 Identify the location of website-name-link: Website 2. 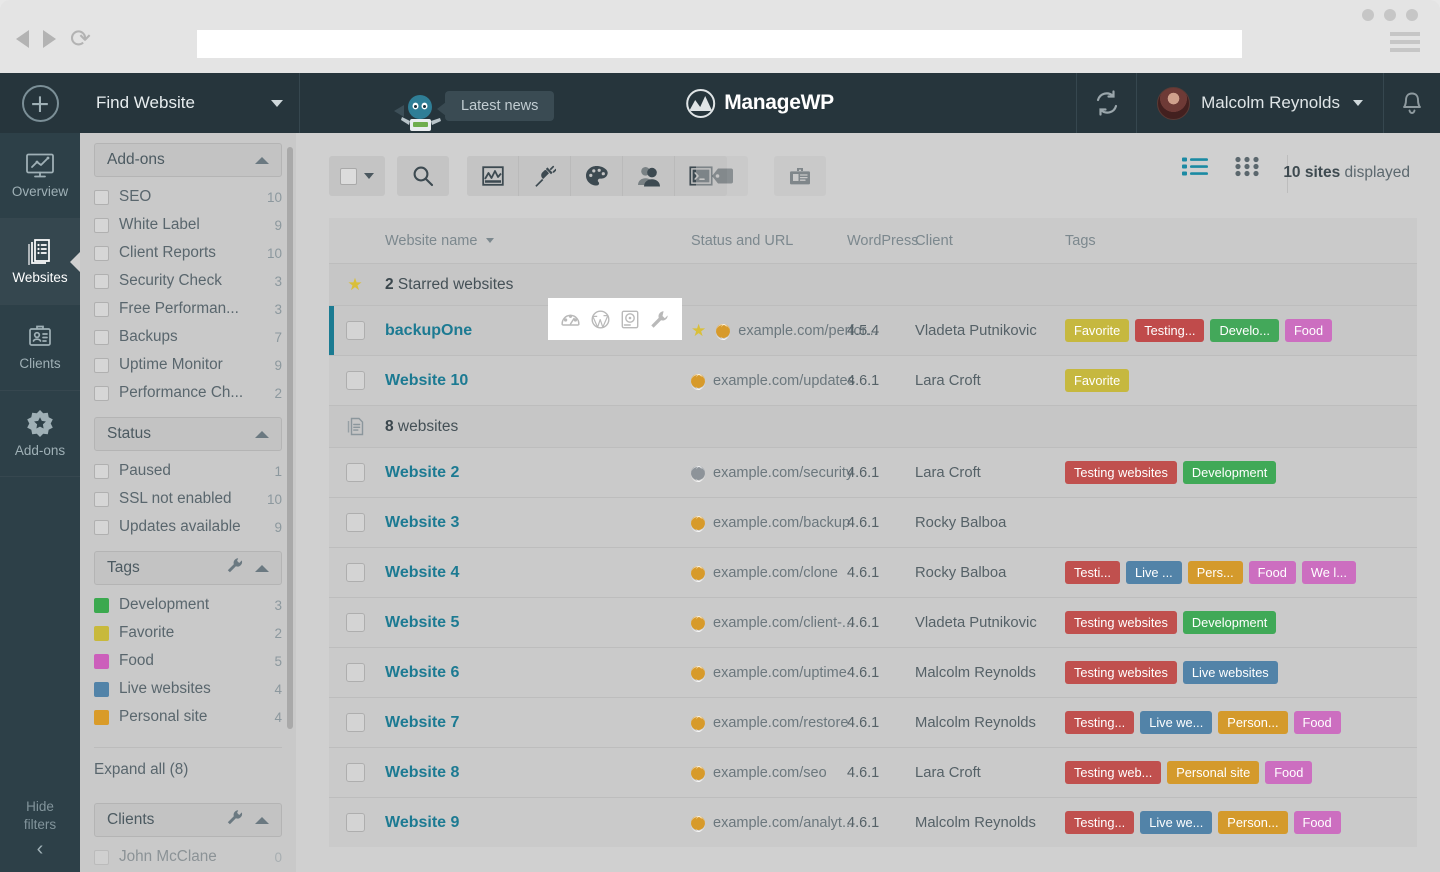
(536, 473).